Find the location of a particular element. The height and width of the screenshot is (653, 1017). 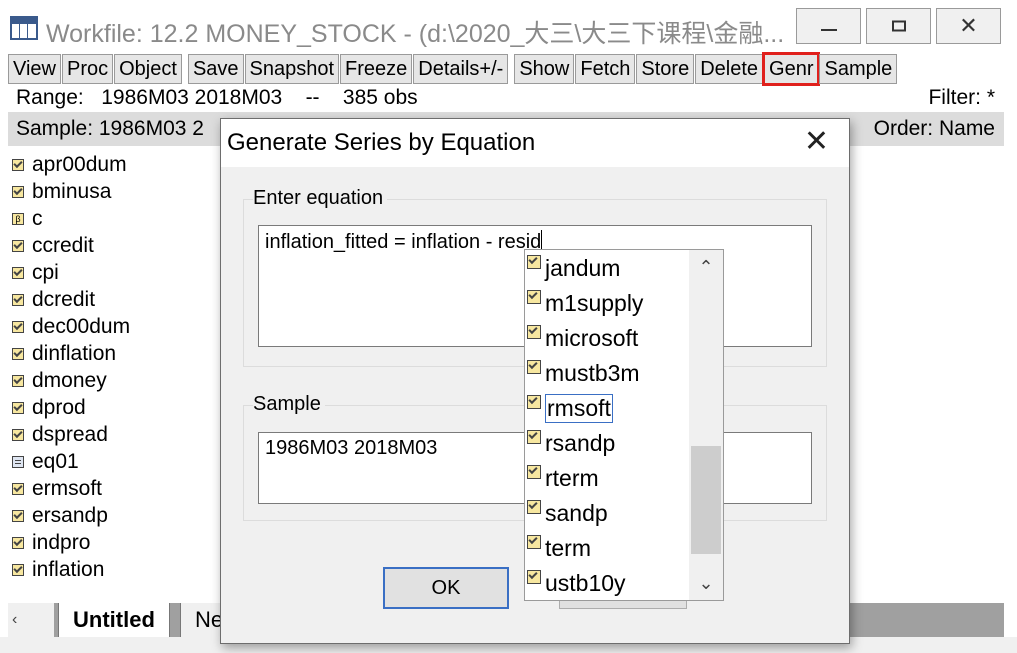

autocomplete-item: microsoft is located at coordinates (608, 338).